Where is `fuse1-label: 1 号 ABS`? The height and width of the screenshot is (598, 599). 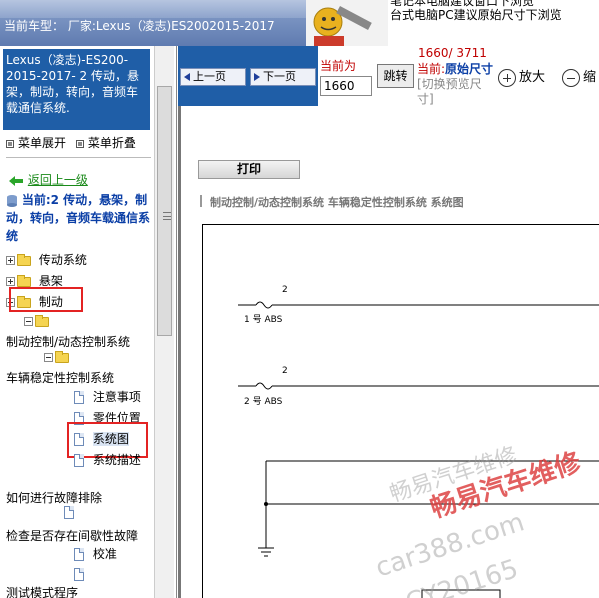
fuse1-label: 1 号 ABS is located at coordinates (263, 320).